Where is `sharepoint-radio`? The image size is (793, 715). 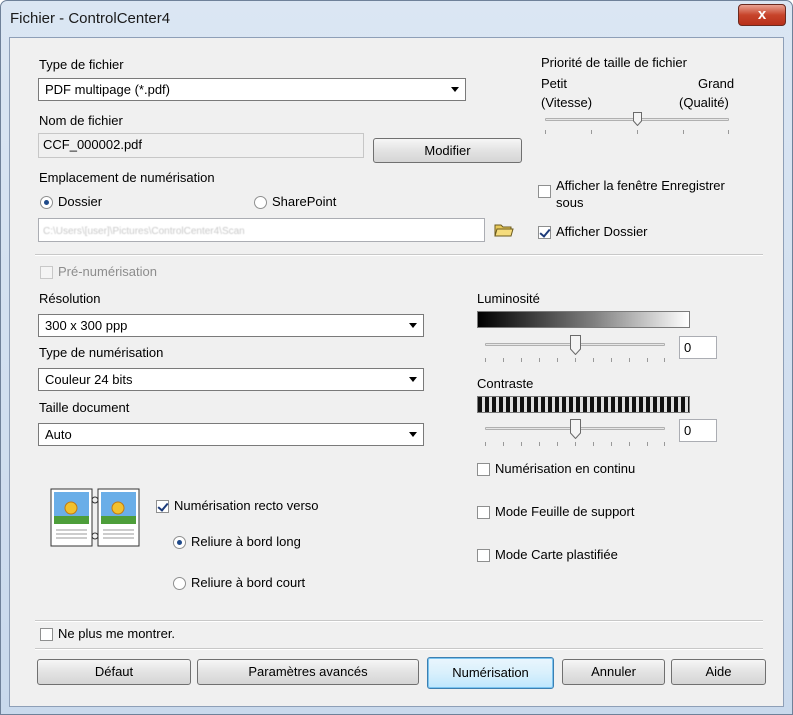 sharepoint-radio is located at coordinates (260, 202).